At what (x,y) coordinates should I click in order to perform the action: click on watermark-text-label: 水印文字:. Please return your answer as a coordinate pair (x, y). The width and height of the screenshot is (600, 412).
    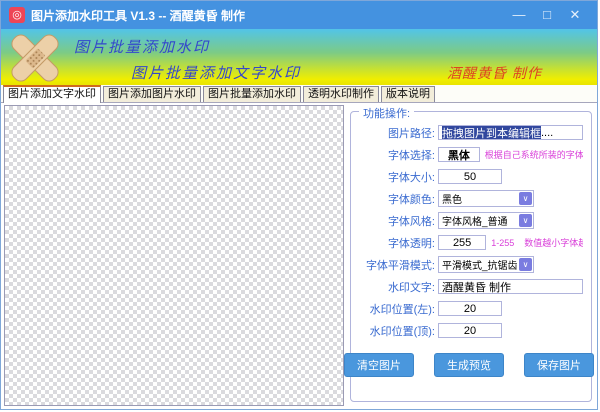
    Looking at the image, I should click on (411, 287).